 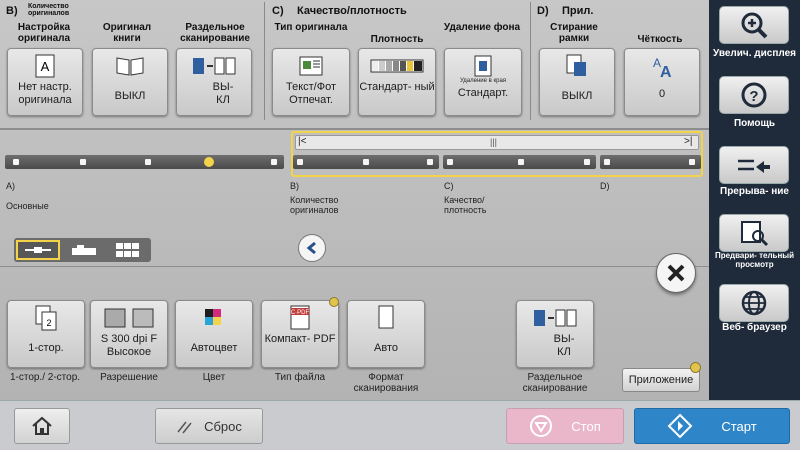 I want to click on density-button: Стандарт- ный, so click(x=397, y=82).